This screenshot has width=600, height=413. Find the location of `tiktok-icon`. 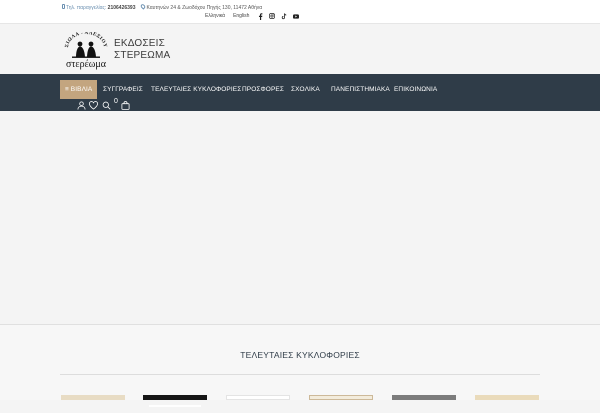

tiktok-icon is located at coordinates (284, 15).